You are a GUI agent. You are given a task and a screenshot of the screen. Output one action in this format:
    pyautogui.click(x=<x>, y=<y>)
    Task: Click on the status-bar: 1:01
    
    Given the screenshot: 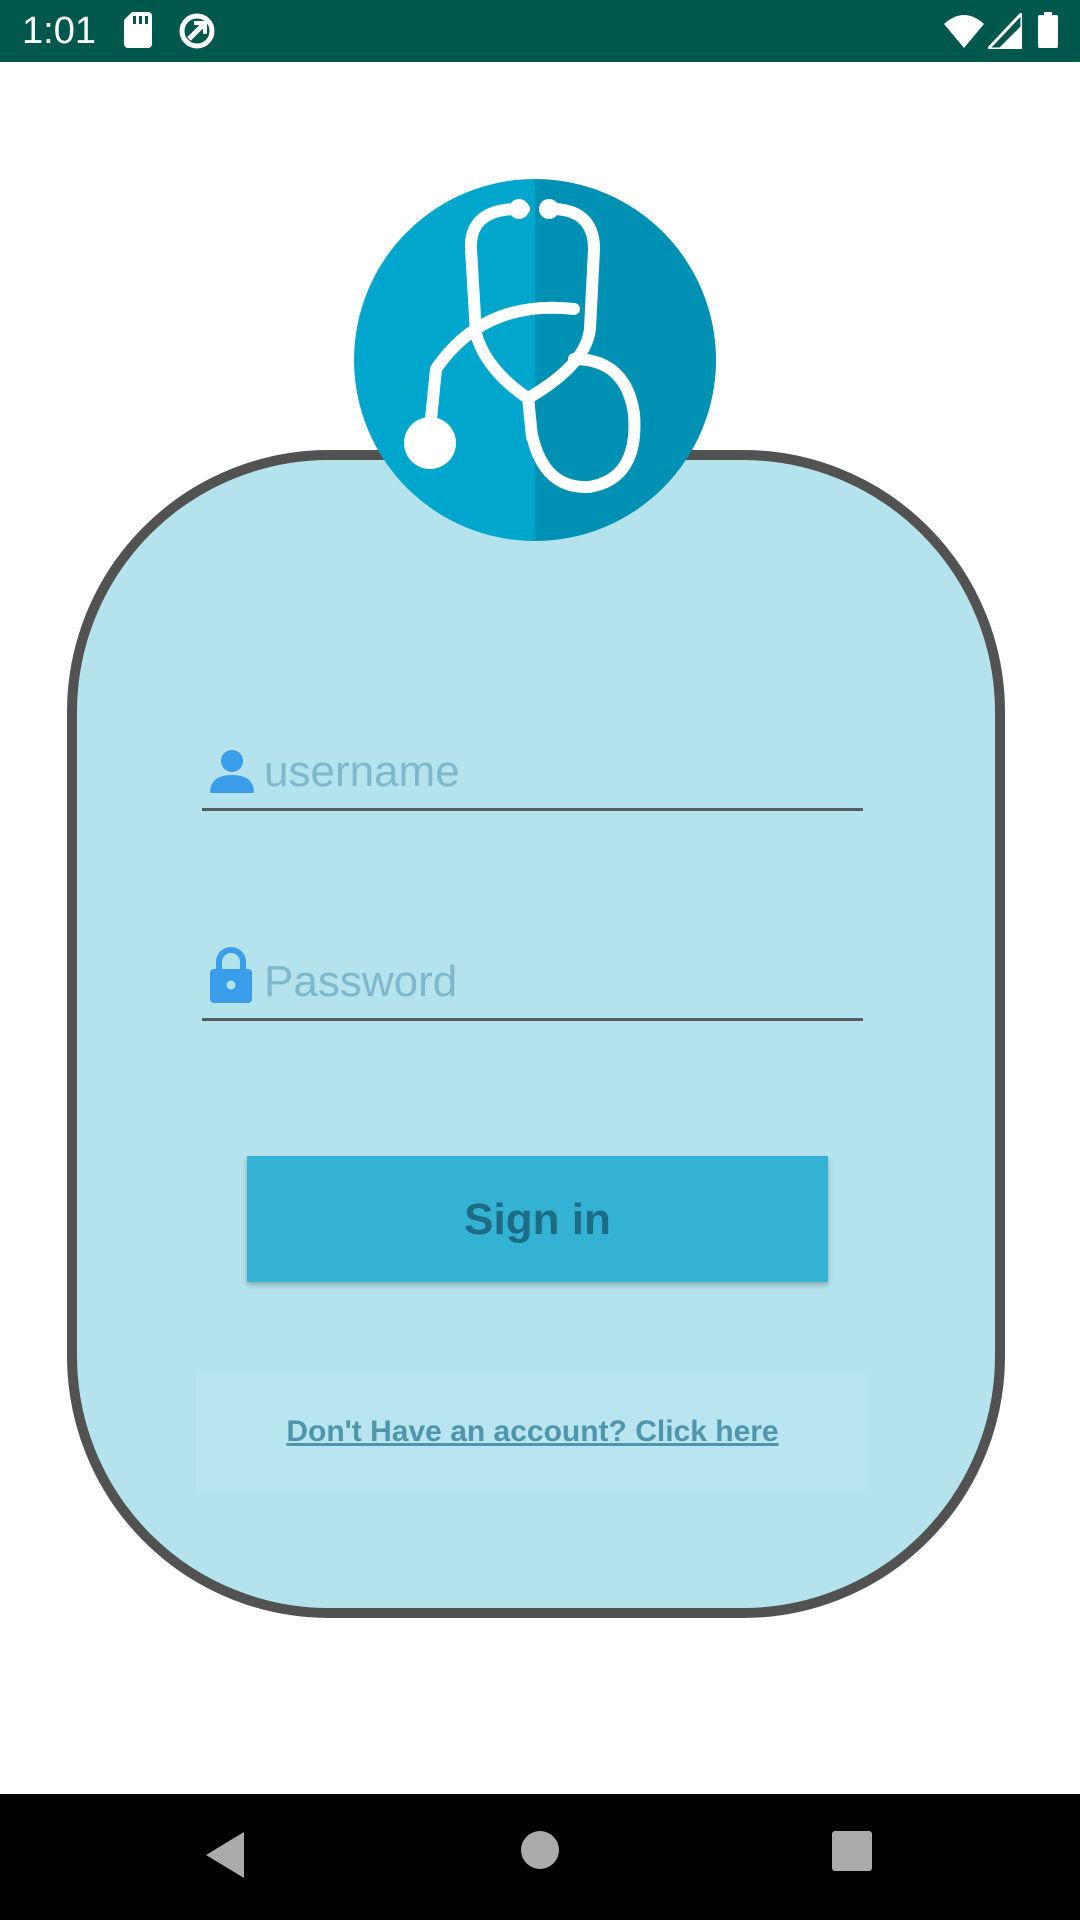 What is the action you would take?
    pyautogui.click(x=540, y=31)
    